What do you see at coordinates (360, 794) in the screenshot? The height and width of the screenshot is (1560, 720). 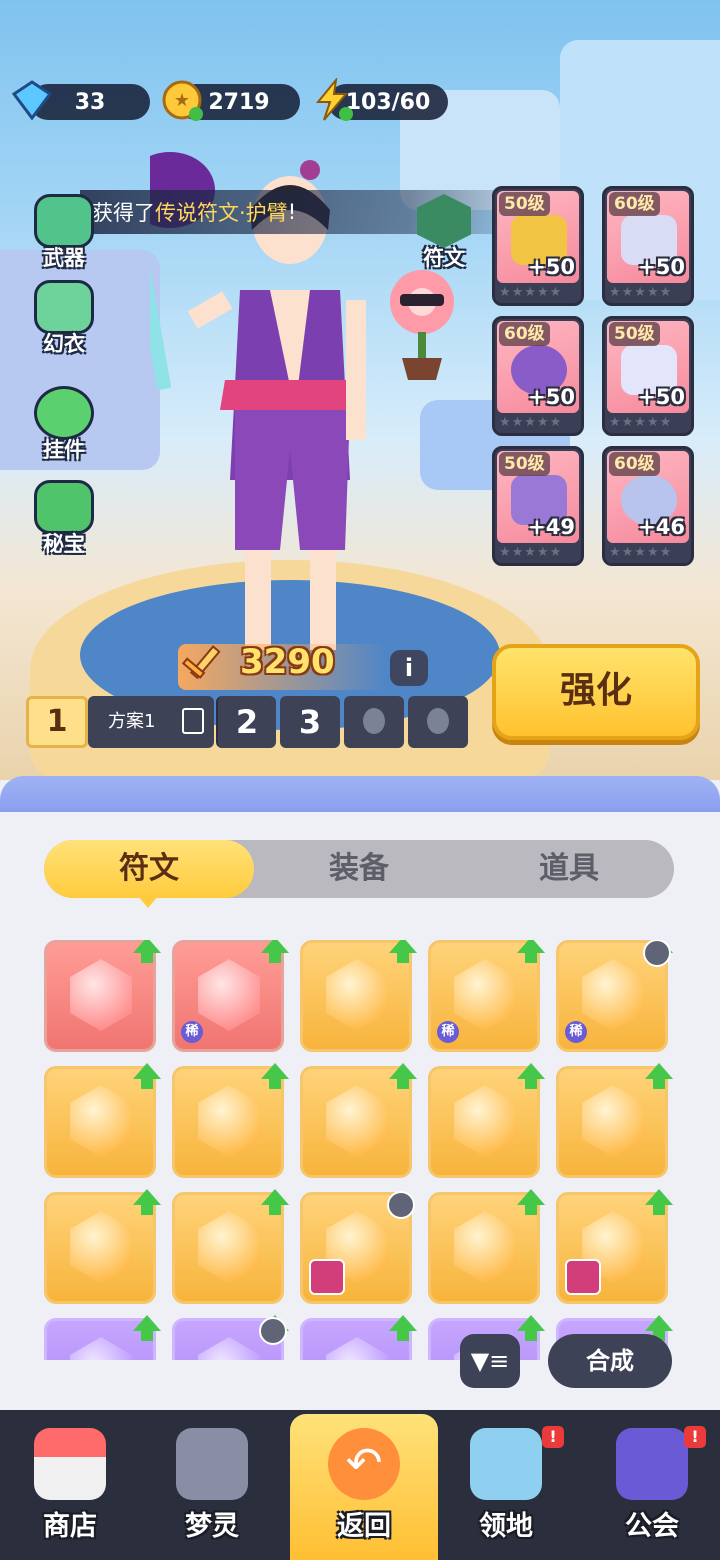 I see `panel-header-strip` at bounding box center [360, 794].